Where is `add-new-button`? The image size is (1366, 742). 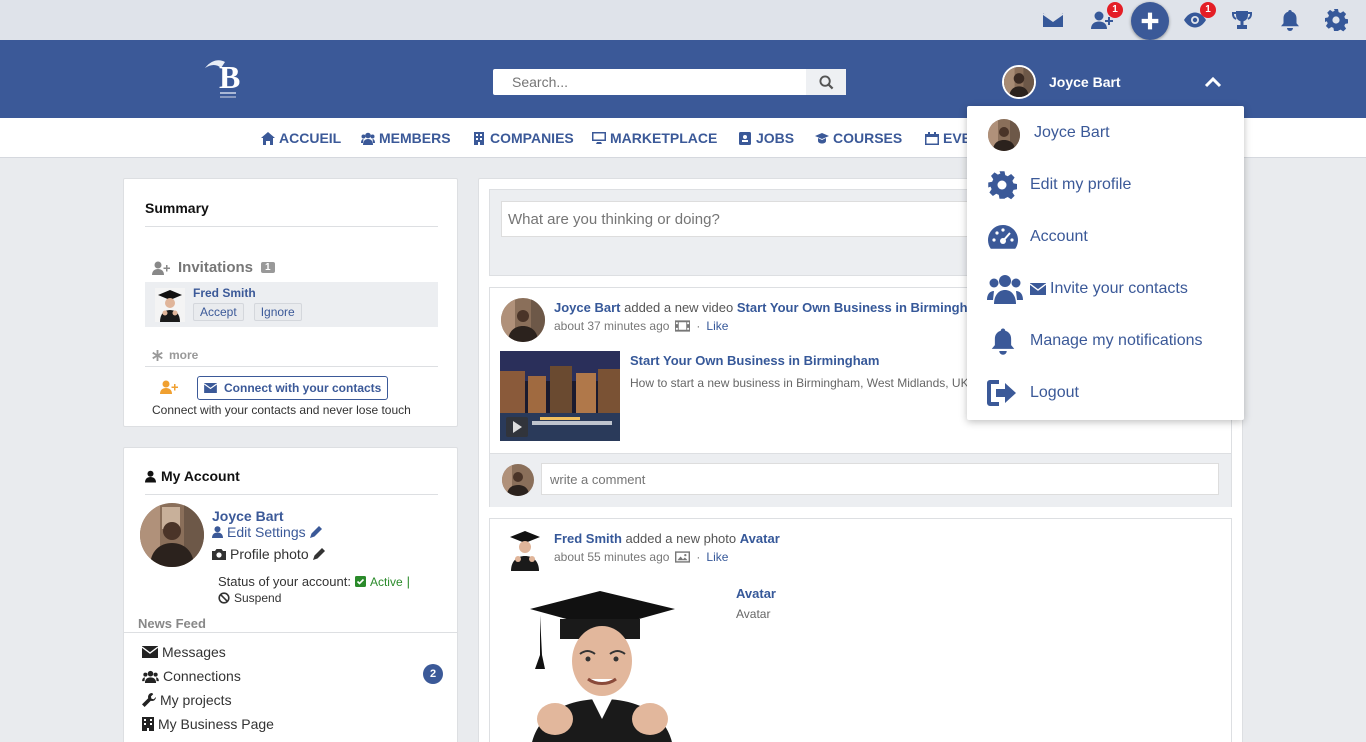 add-new-button is located at coordinates (1150, 21).